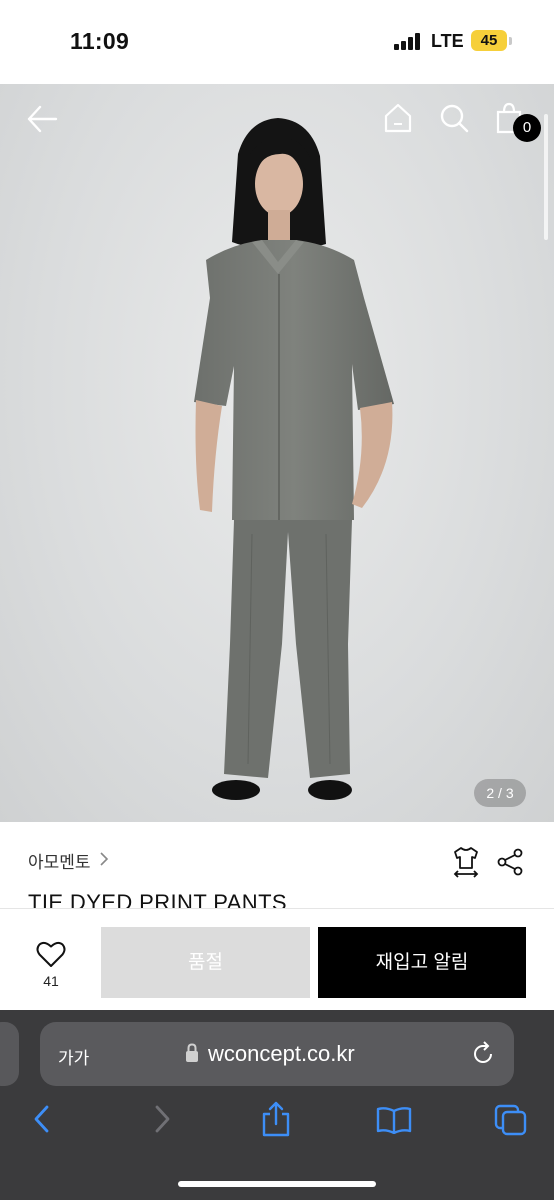  Describe the element at coordinates (162, 1119) in the screenshot. I see `forward-nav-icon` at that location.